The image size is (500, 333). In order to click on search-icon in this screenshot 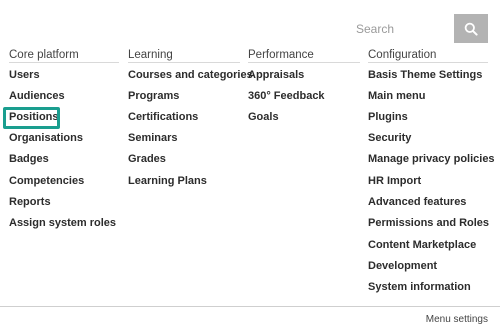, I will do `click(471, 29)`.